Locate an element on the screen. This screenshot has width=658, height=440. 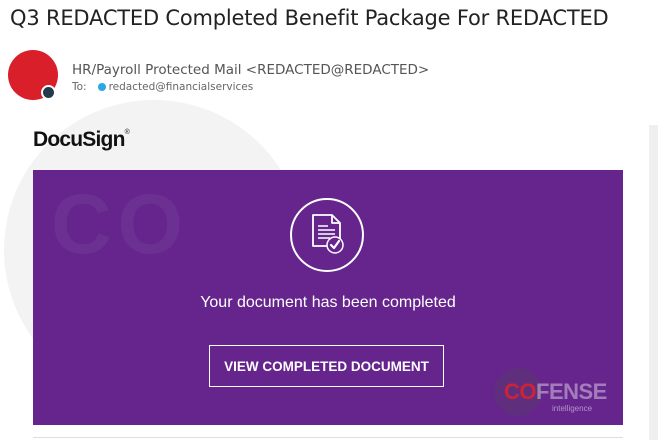
recipient-address: redacted@financialservices is located at coordinates (181, 87).